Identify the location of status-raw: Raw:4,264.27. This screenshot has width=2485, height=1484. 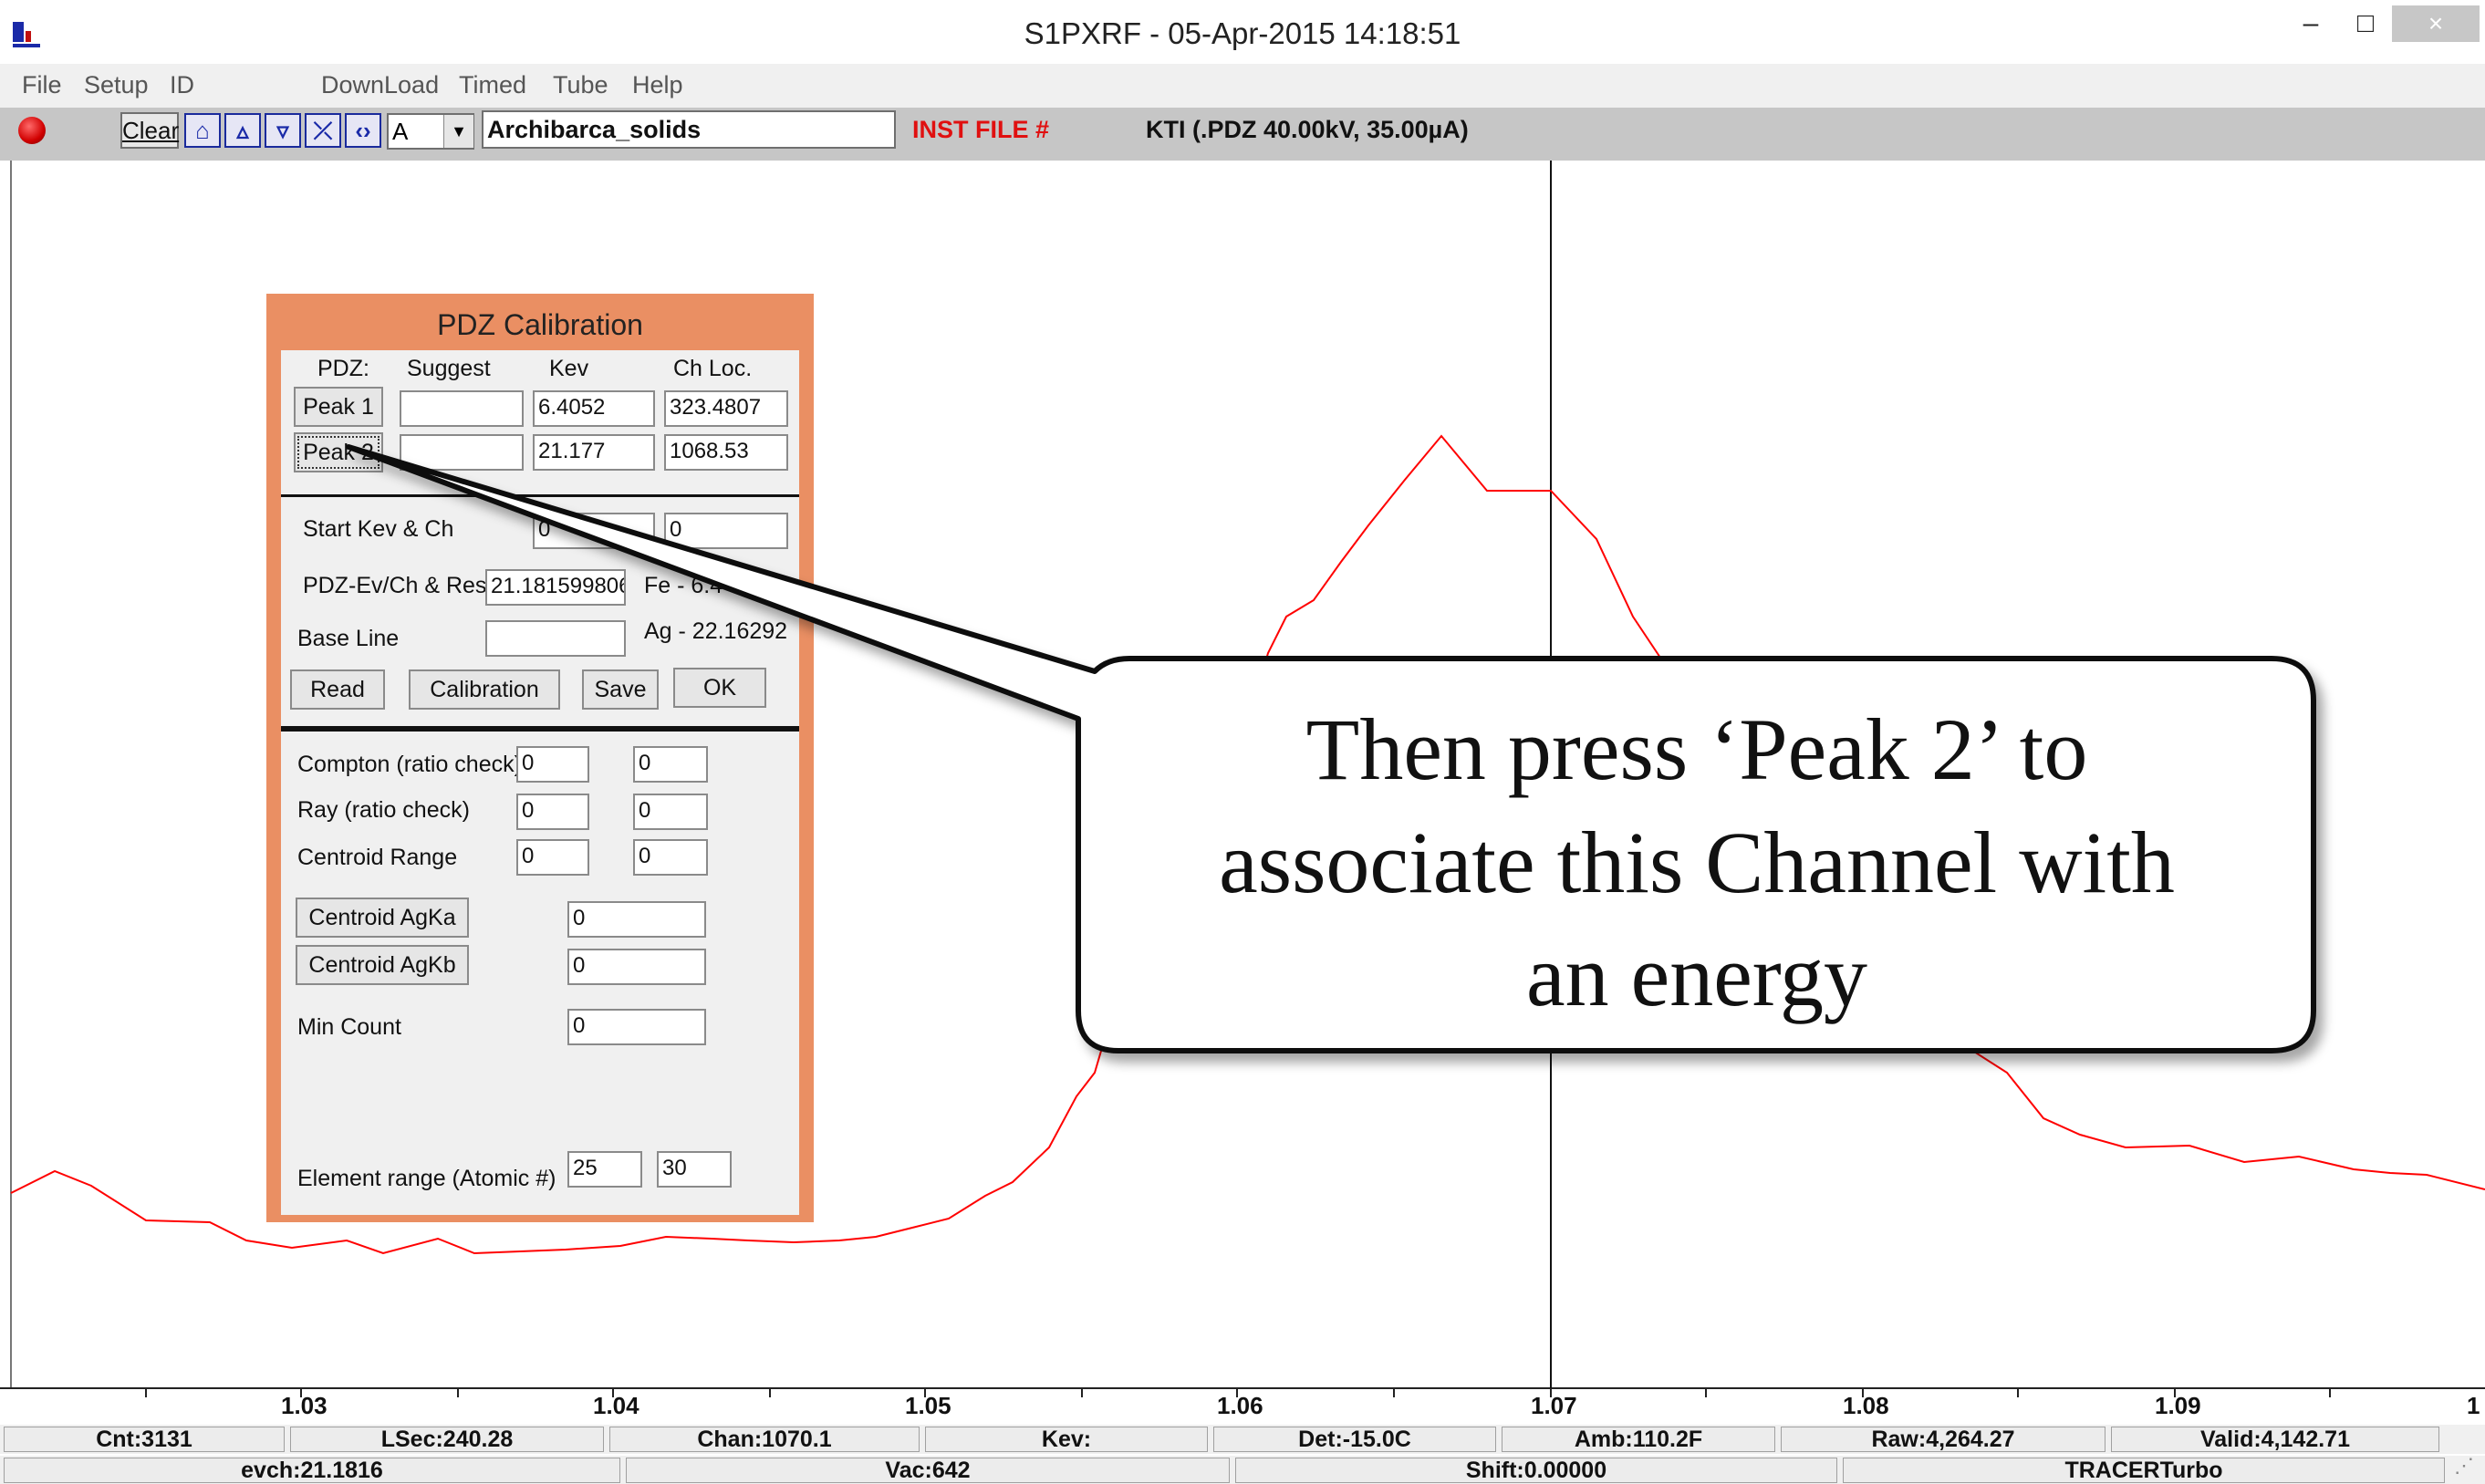
(1943, 1440).